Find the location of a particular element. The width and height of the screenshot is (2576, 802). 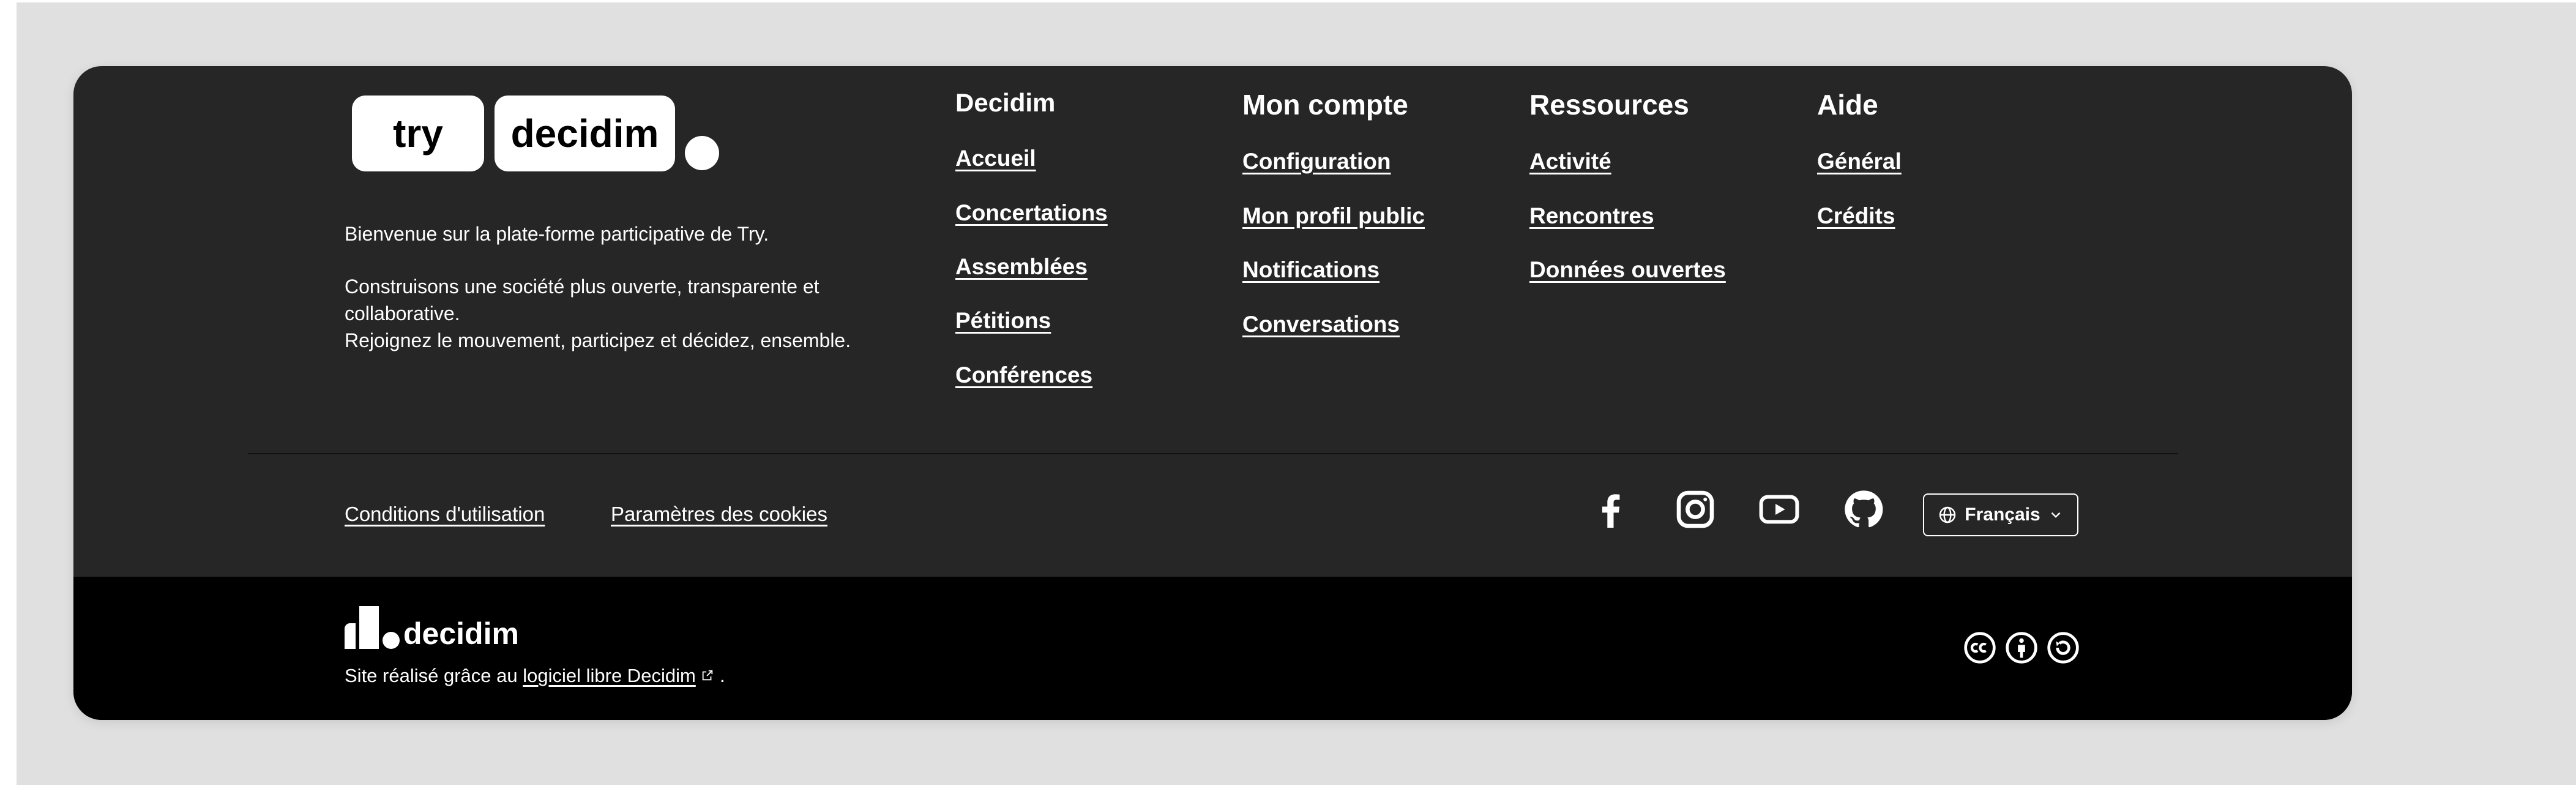

instagram-icon is located at coordinates (1695, 509).